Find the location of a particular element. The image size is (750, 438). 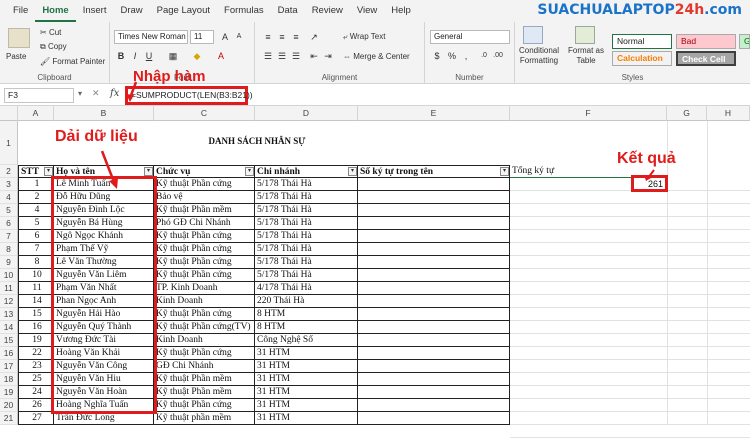

cell-stt: 6 is located at coordinates (36, 236).